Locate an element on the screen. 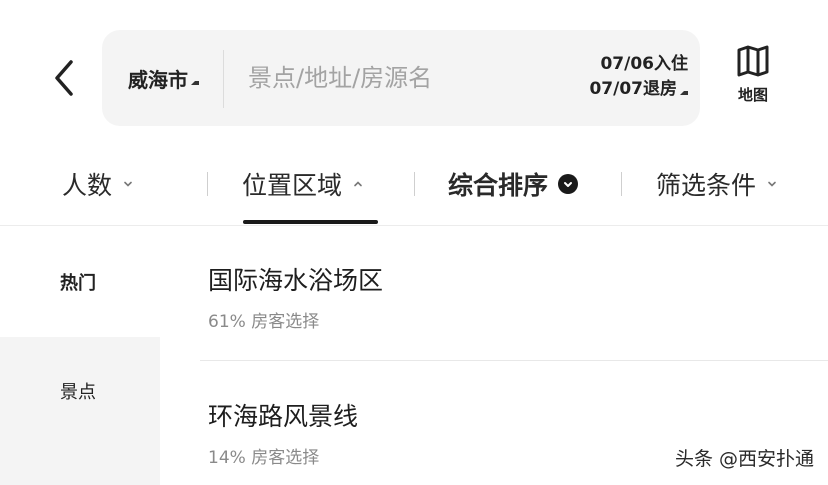  search-bar: 威海市 07/06入住 07/07退房 is located at coordinates (401, 78).